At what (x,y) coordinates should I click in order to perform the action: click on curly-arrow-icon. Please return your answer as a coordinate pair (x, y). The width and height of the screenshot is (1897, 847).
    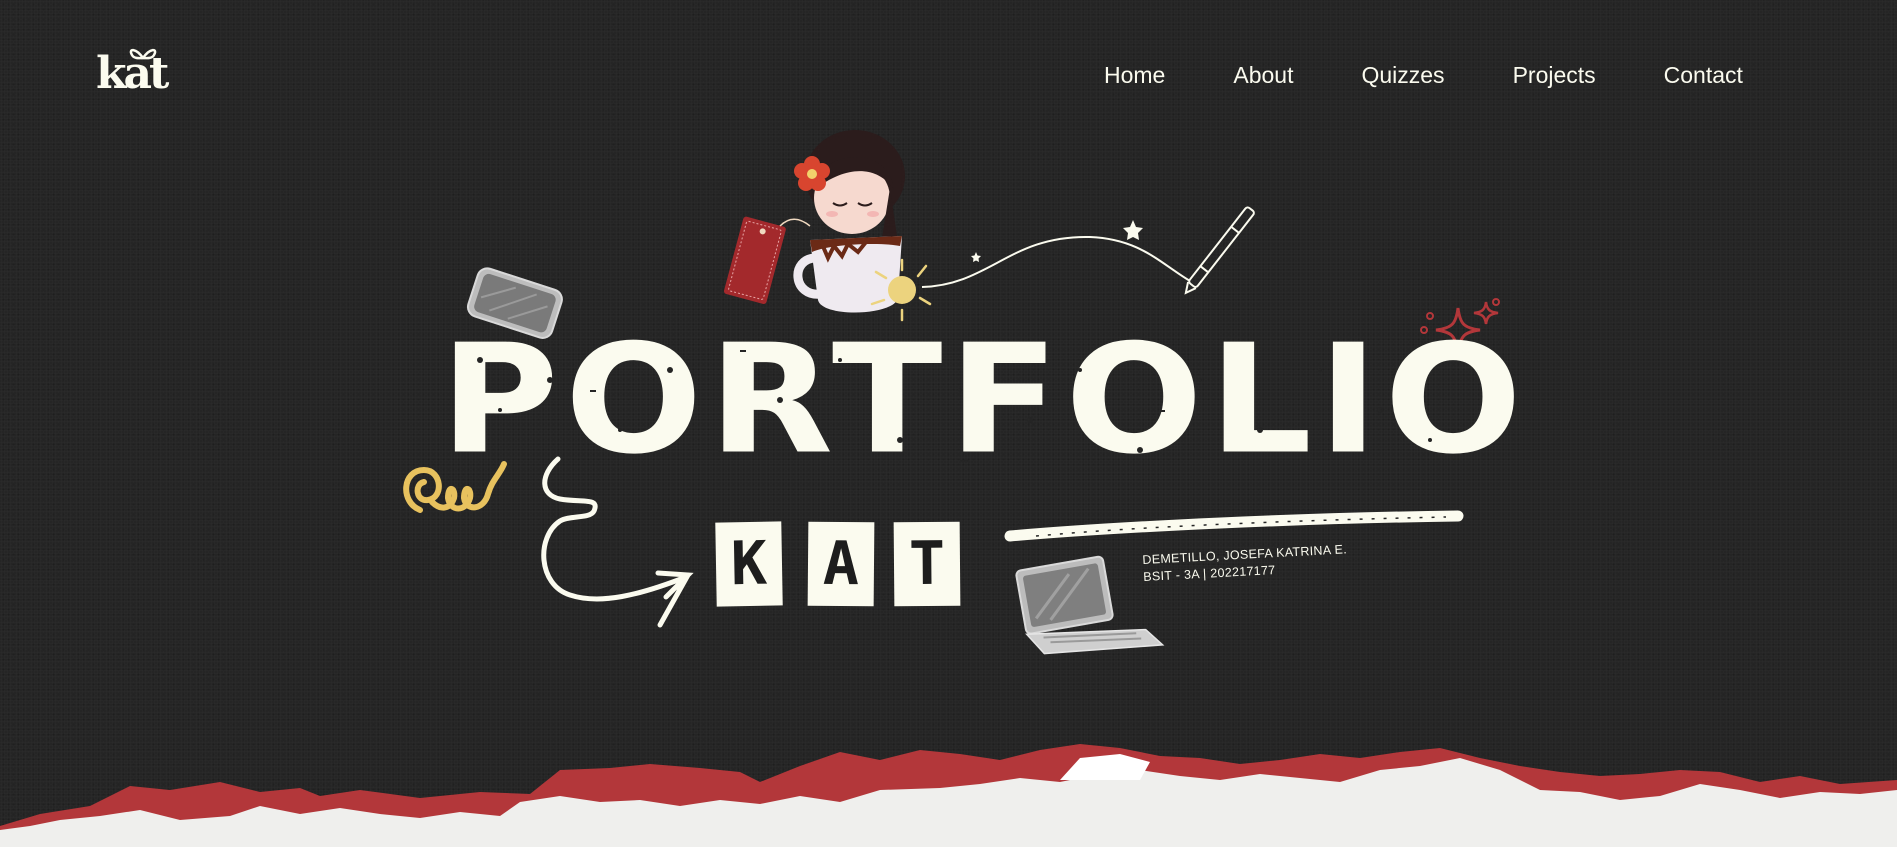
    Looking at the image, I should click on (617, 542).